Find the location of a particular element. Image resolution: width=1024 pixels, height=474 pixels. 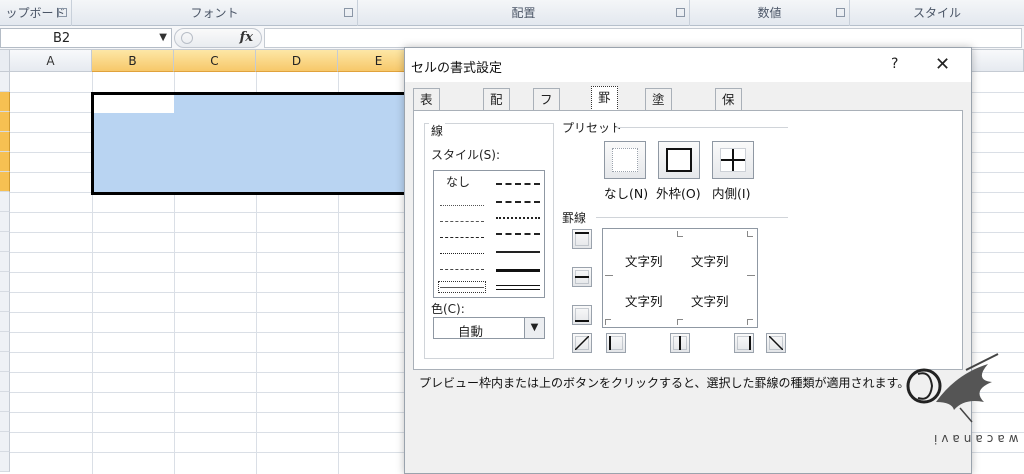

tab-font: フォント is located at coordinates (546, 129).